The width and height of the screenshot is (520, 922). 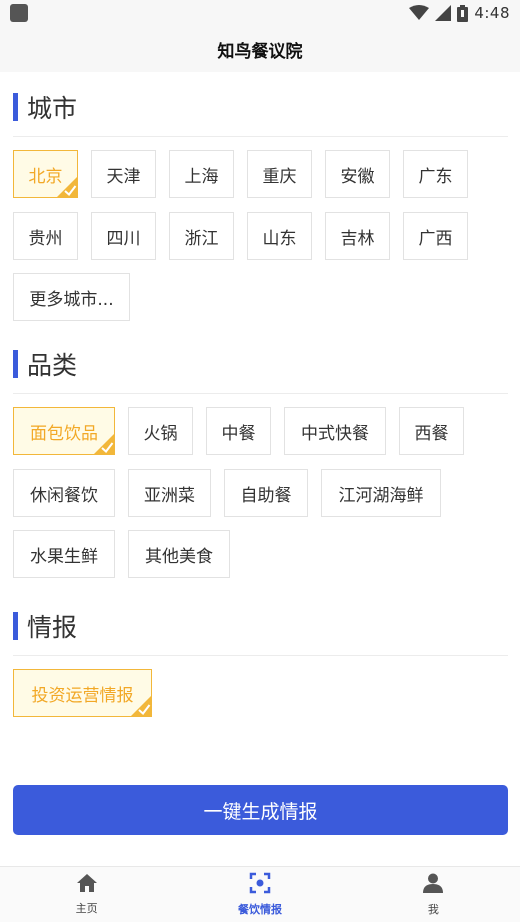 I want to click on nav-label: 主页, so click(x=86, y=908).